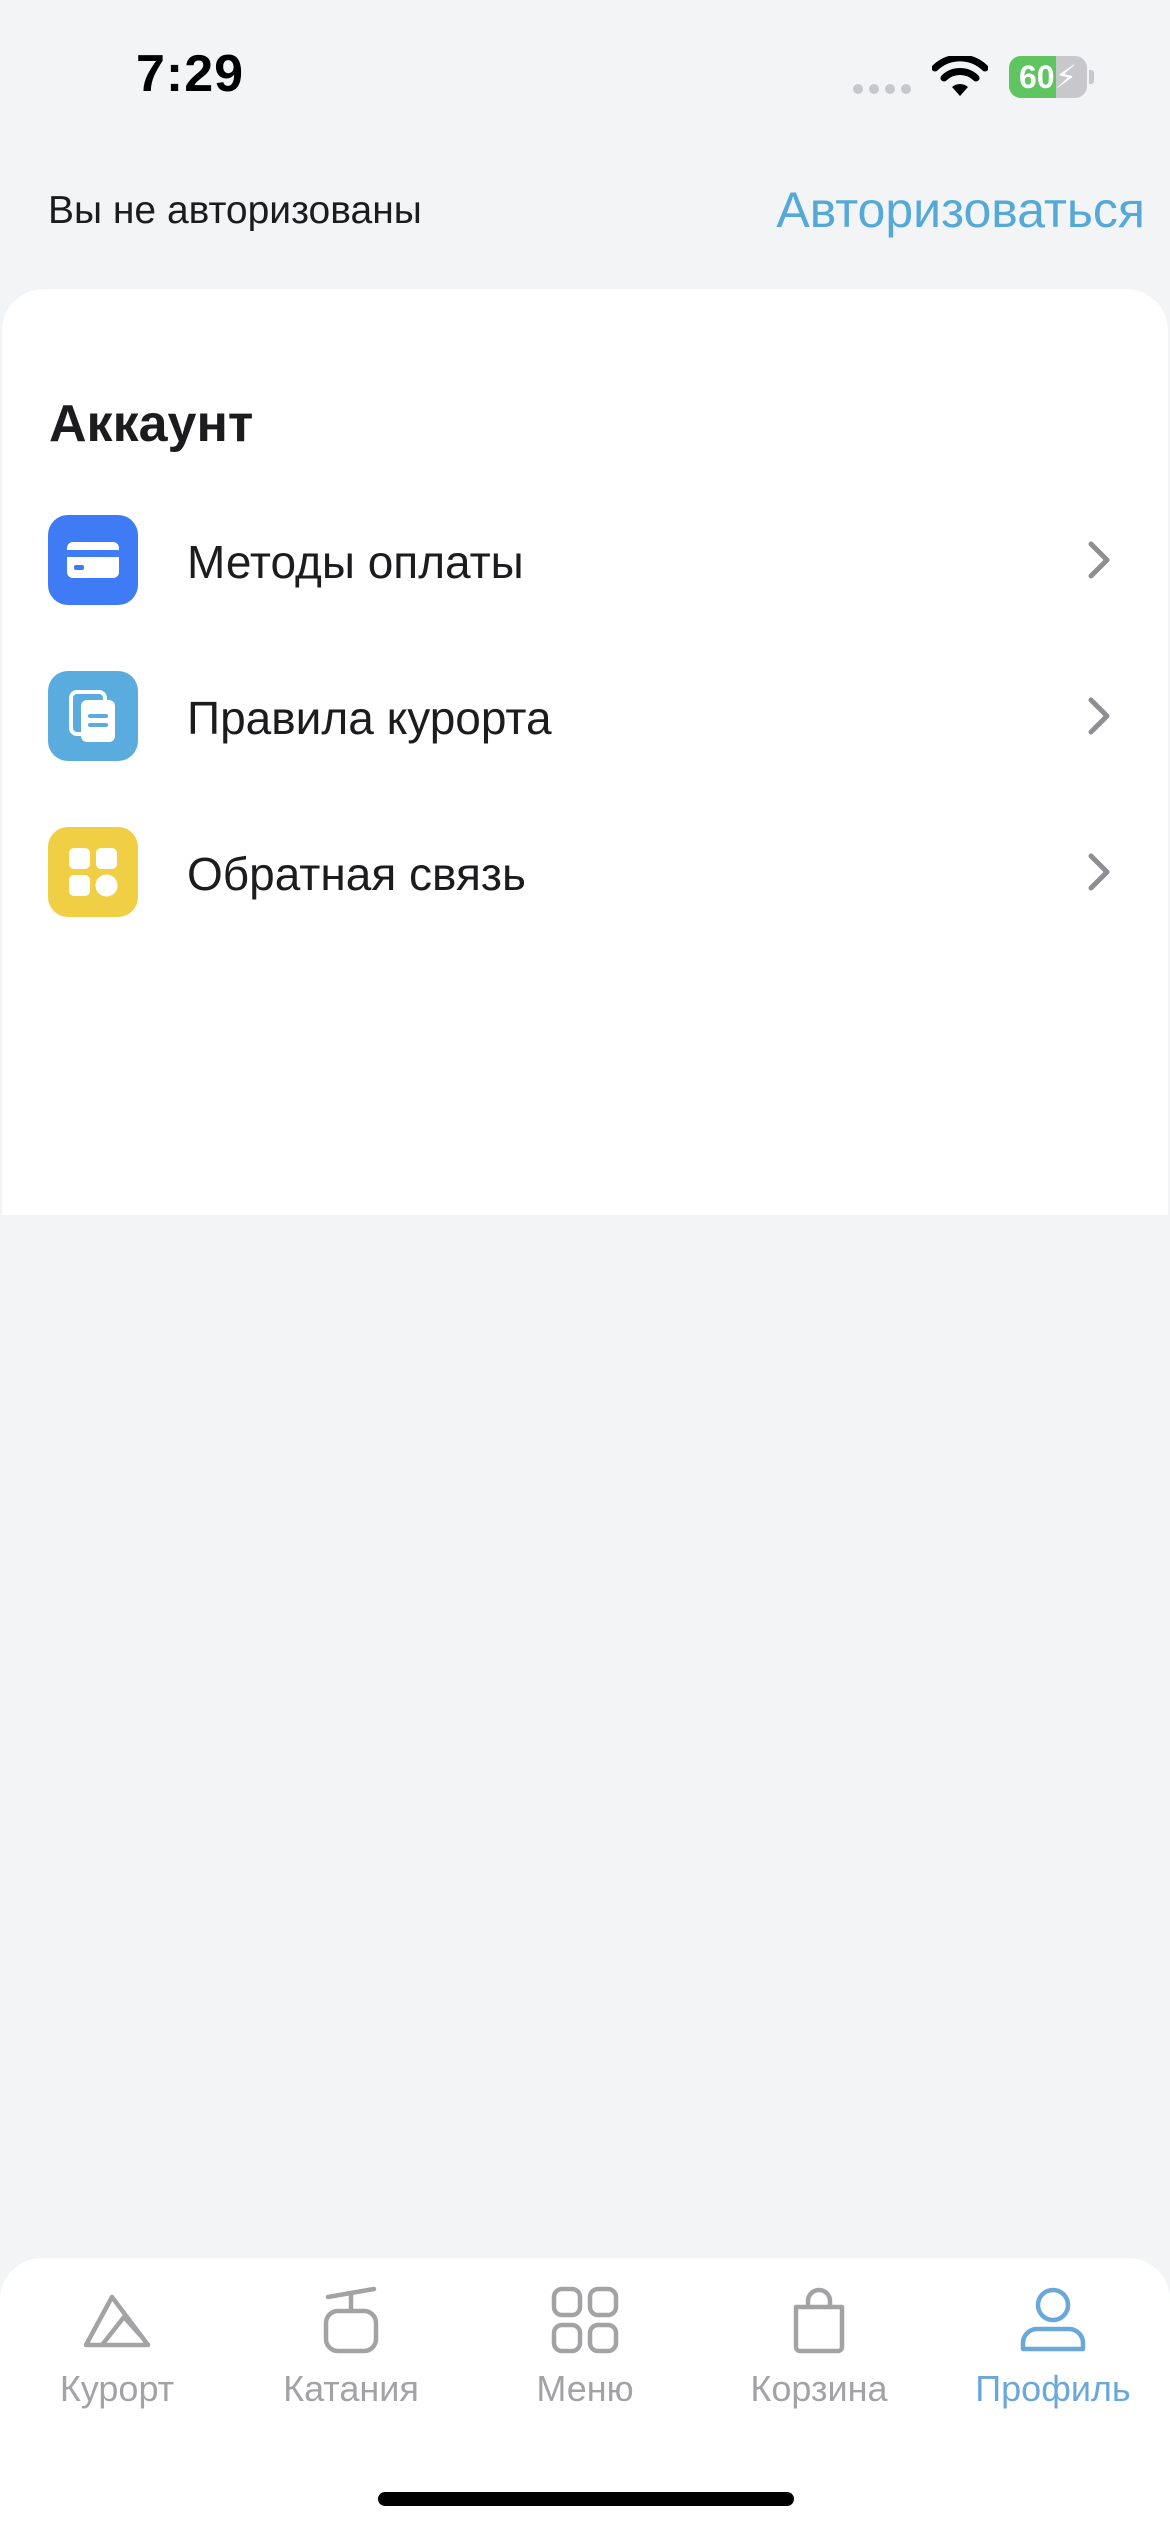 This screenshot has height=2532, width=1170. What do you see at coordinates (93, 560) in the screenshot?
I see `credit-card-icon` at bounding box center [93, 560].